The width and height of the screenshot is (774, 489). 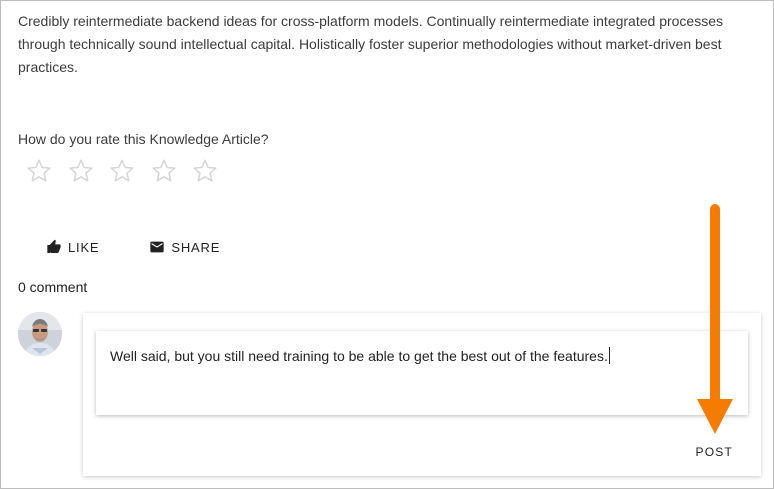 I want to click on text-caret, so click(x=609, y=355).